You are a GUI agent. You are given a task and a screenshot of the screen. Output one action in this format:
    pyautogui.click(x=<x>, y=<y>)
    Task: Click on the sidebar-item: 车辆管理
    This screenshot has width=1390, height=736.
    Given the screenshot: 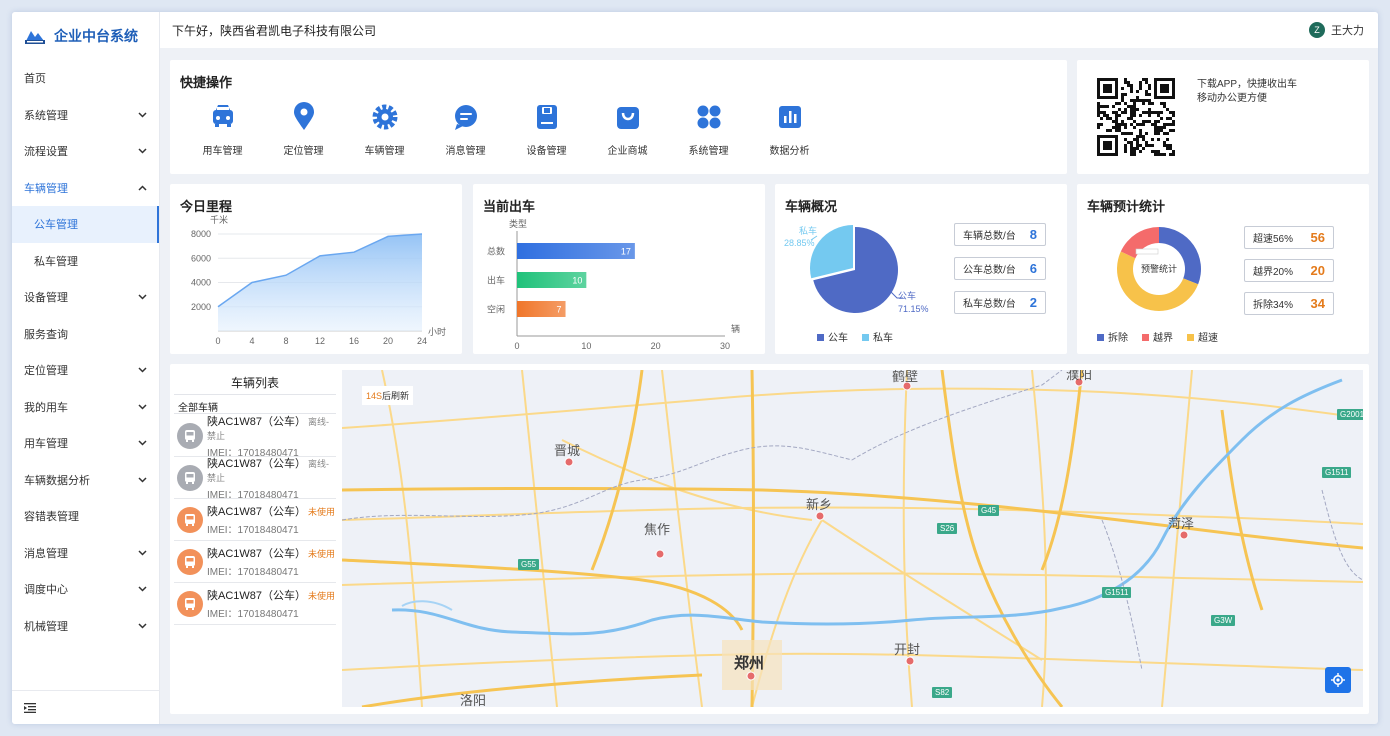 What is the action you would take?
    pyautogui.click(x=85, y=188)
    